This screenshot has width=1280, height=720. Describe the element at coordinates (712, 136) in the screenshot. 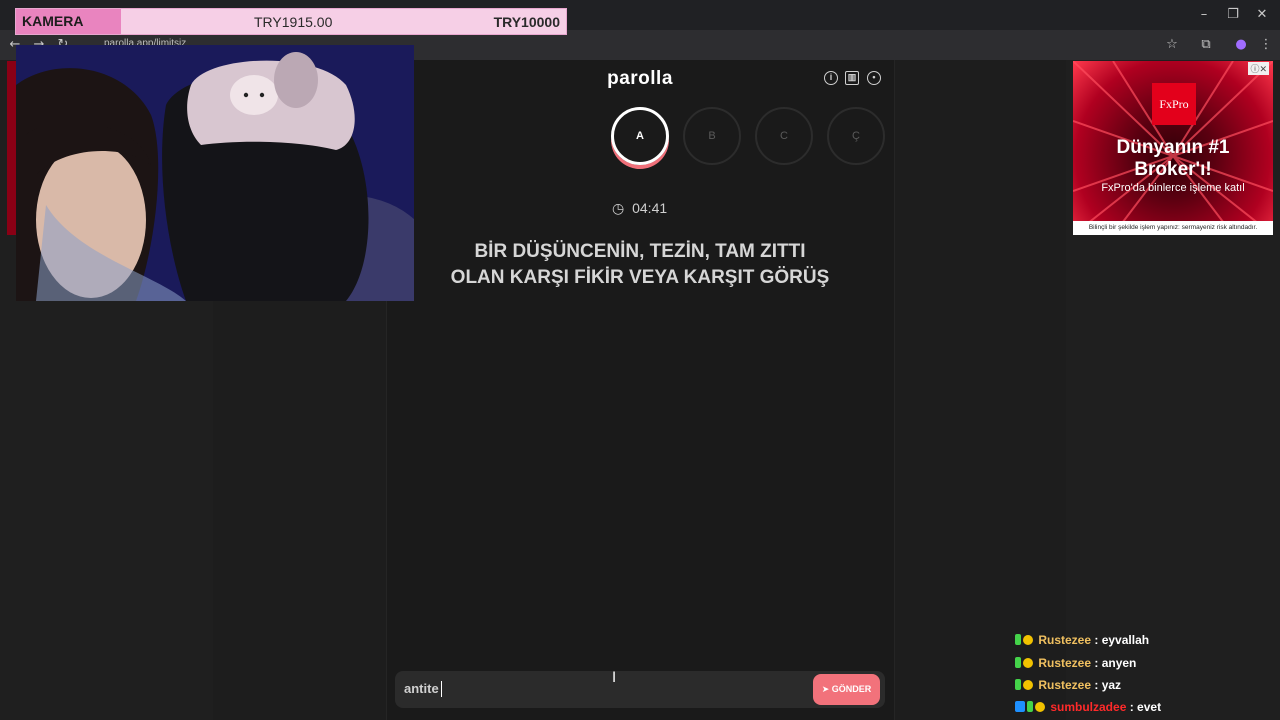

I see `letter-b-circle: B` at that location.